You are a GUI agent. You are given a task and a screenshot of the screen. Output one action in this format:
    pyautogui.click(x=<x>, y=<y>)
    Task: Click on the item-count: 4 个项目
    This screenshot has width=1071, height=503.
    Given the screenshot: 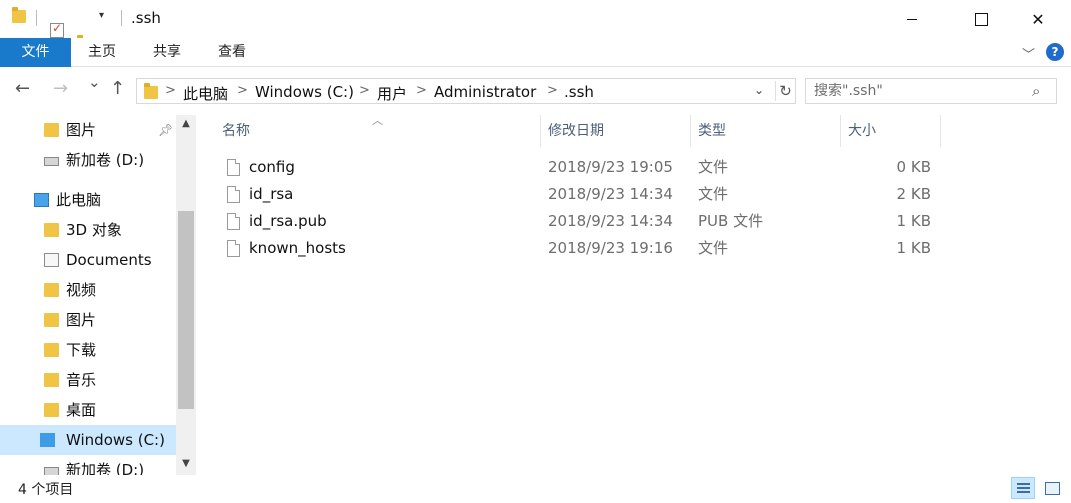 What is the action you would take?
    pyautogui.click(x=46, y=490)
    